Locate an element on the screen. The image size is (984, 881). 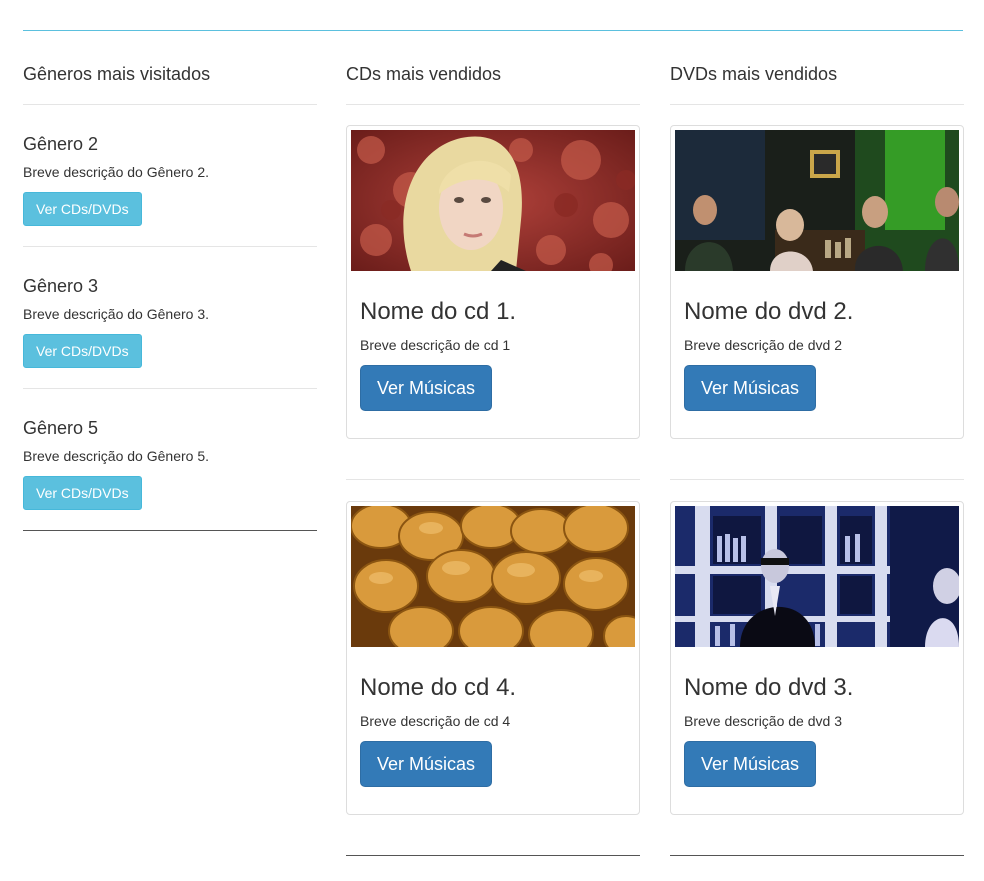
cds-title: CDs mais vendidos is located at coordinates (424, 74).